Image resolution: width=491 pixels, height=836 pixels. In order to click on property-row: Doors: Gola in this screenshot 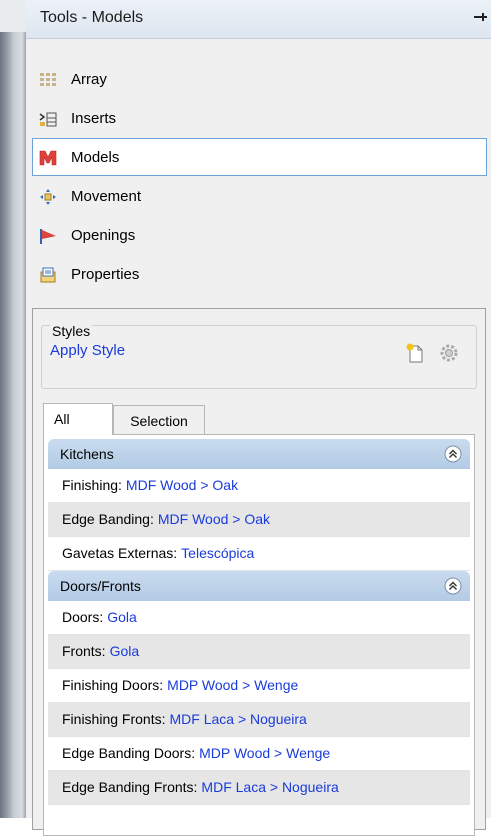, I will do `click(259, 618)`.